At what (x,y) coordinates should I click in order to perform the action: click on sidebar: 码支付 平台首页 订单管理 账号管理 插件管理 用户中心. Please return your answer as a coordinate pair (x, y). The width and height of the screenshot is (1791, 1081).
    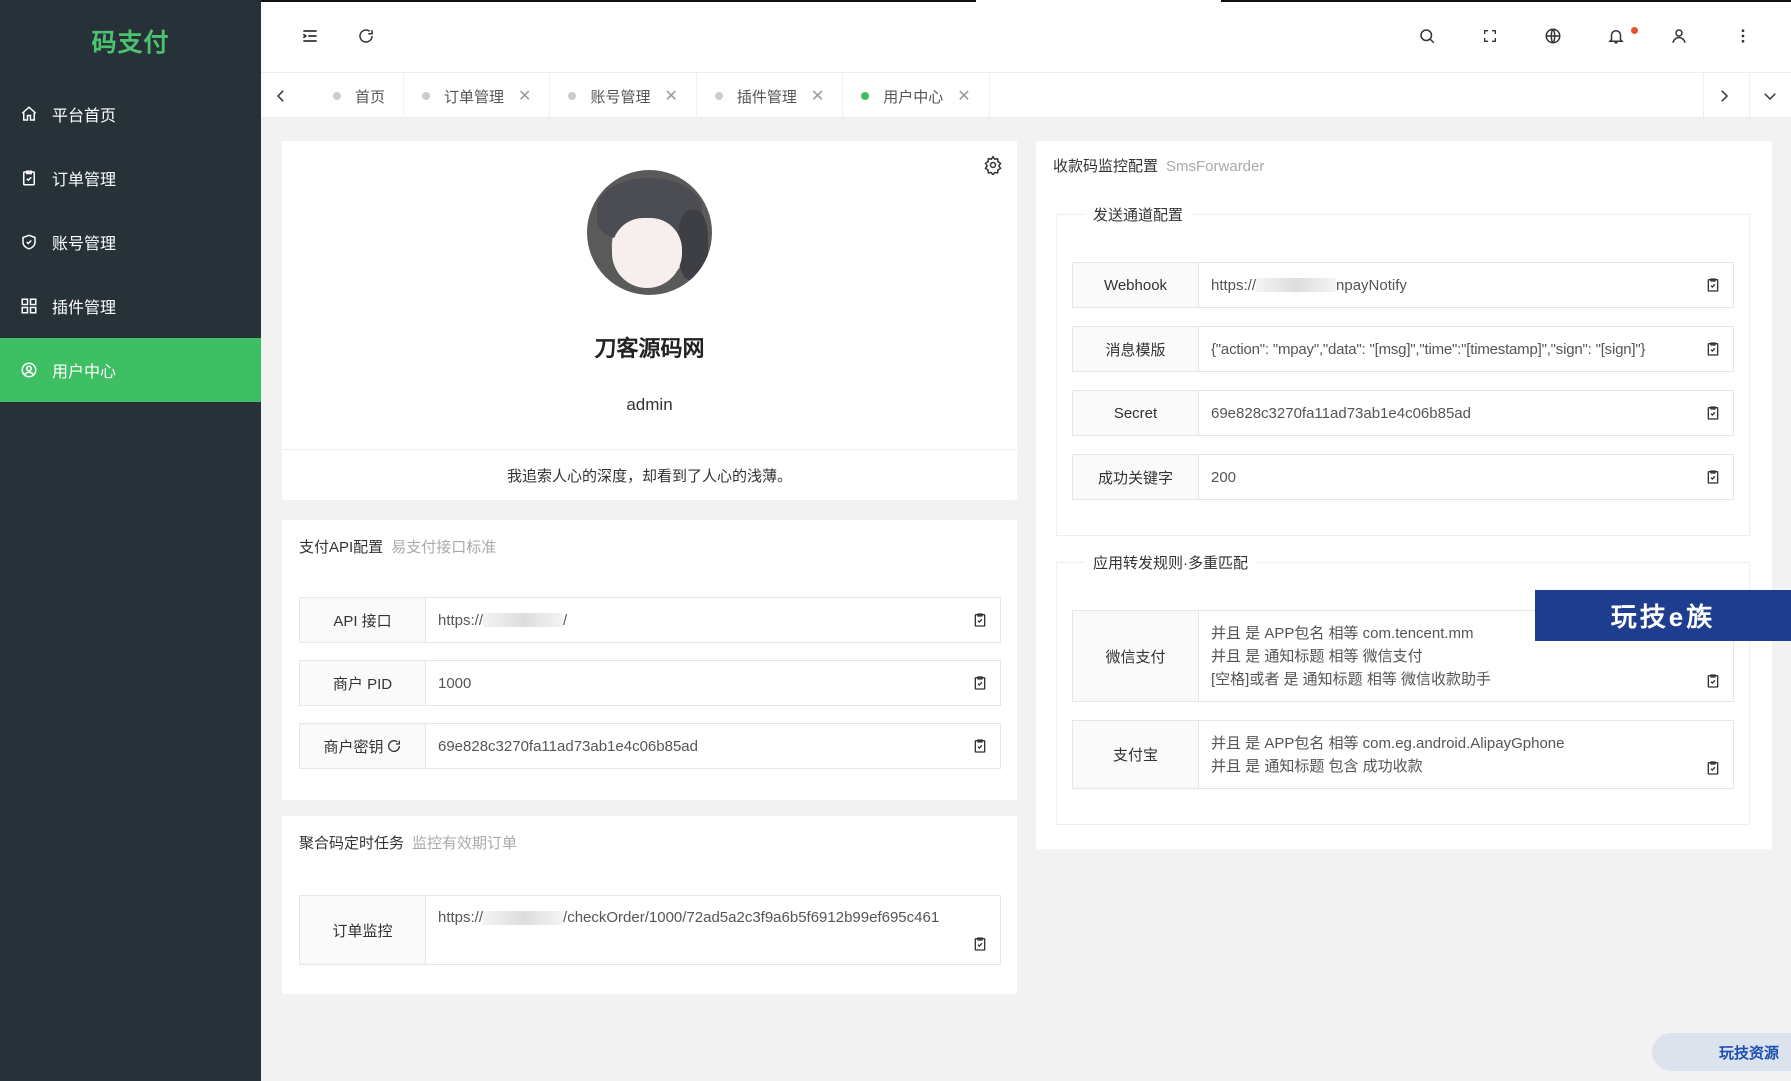
    Looking at the image, I should click on (130, 540).